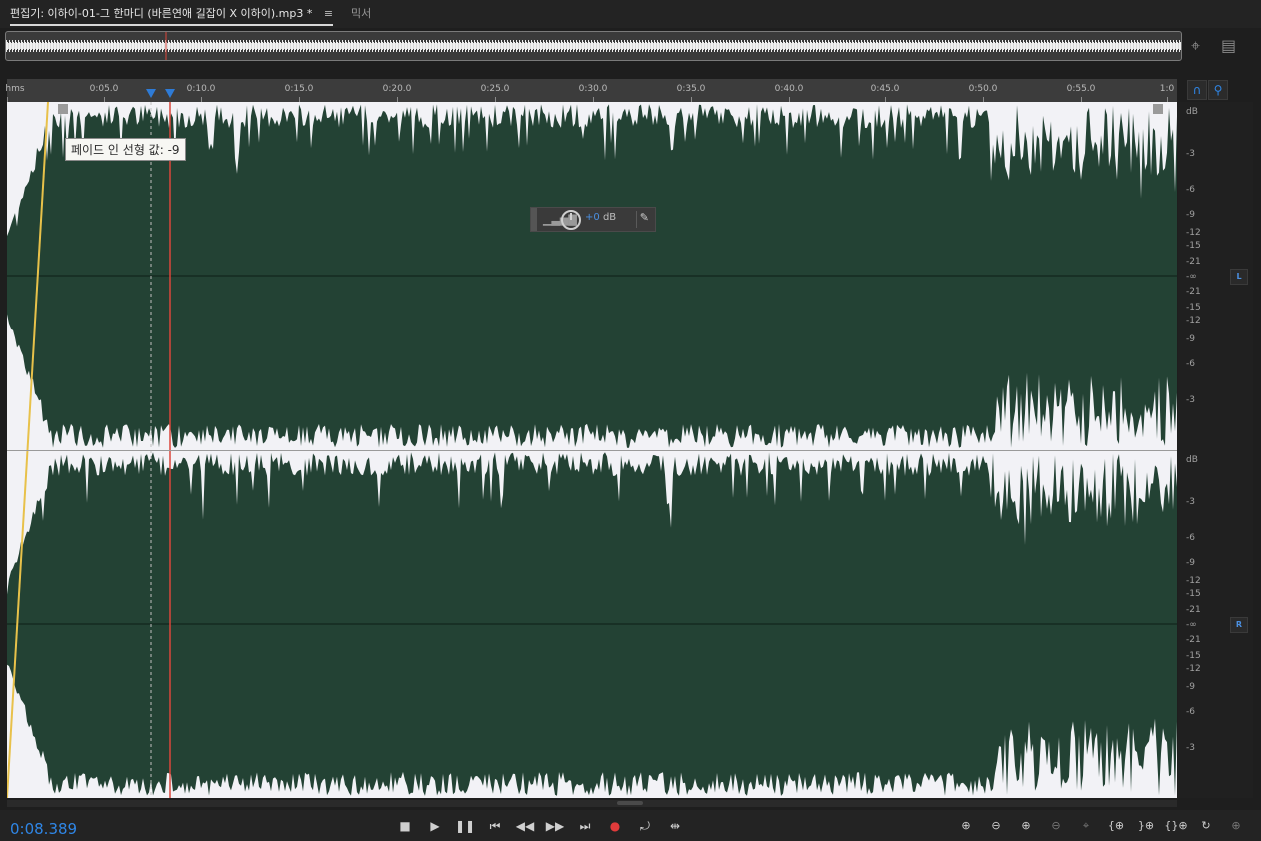  I want to click on horizontal-scrollbar, so click(592, 803).